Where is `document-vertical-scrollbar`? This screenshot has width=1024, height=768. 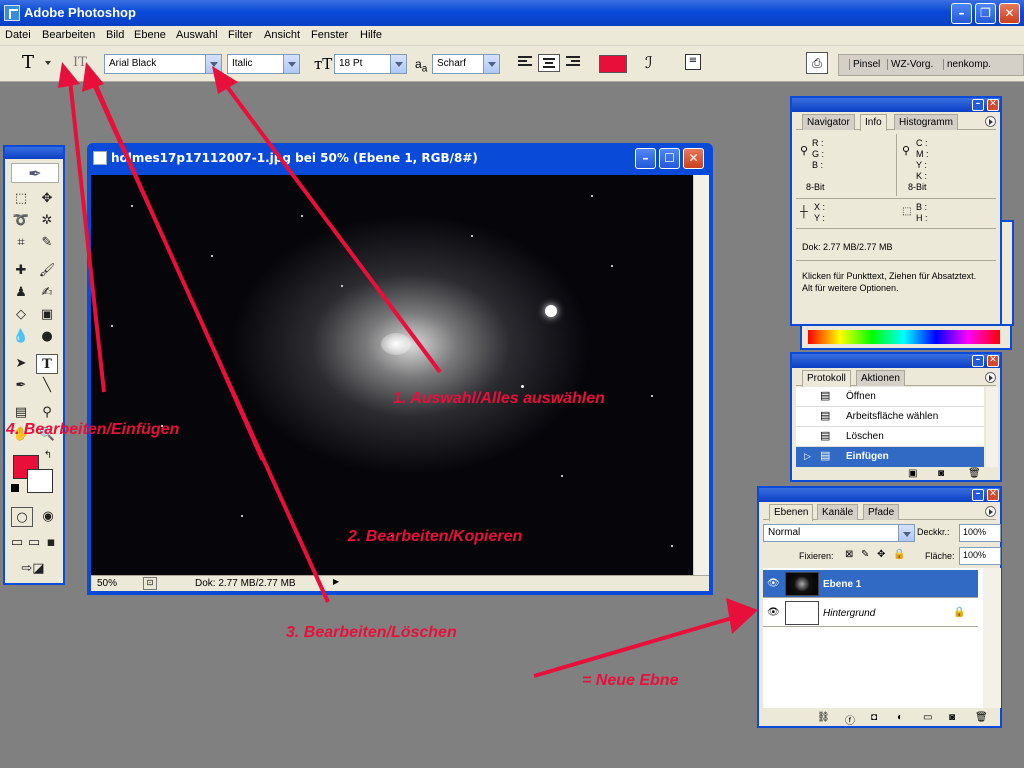 document-vertical-scrollbar is located at coordinates (701, 375).